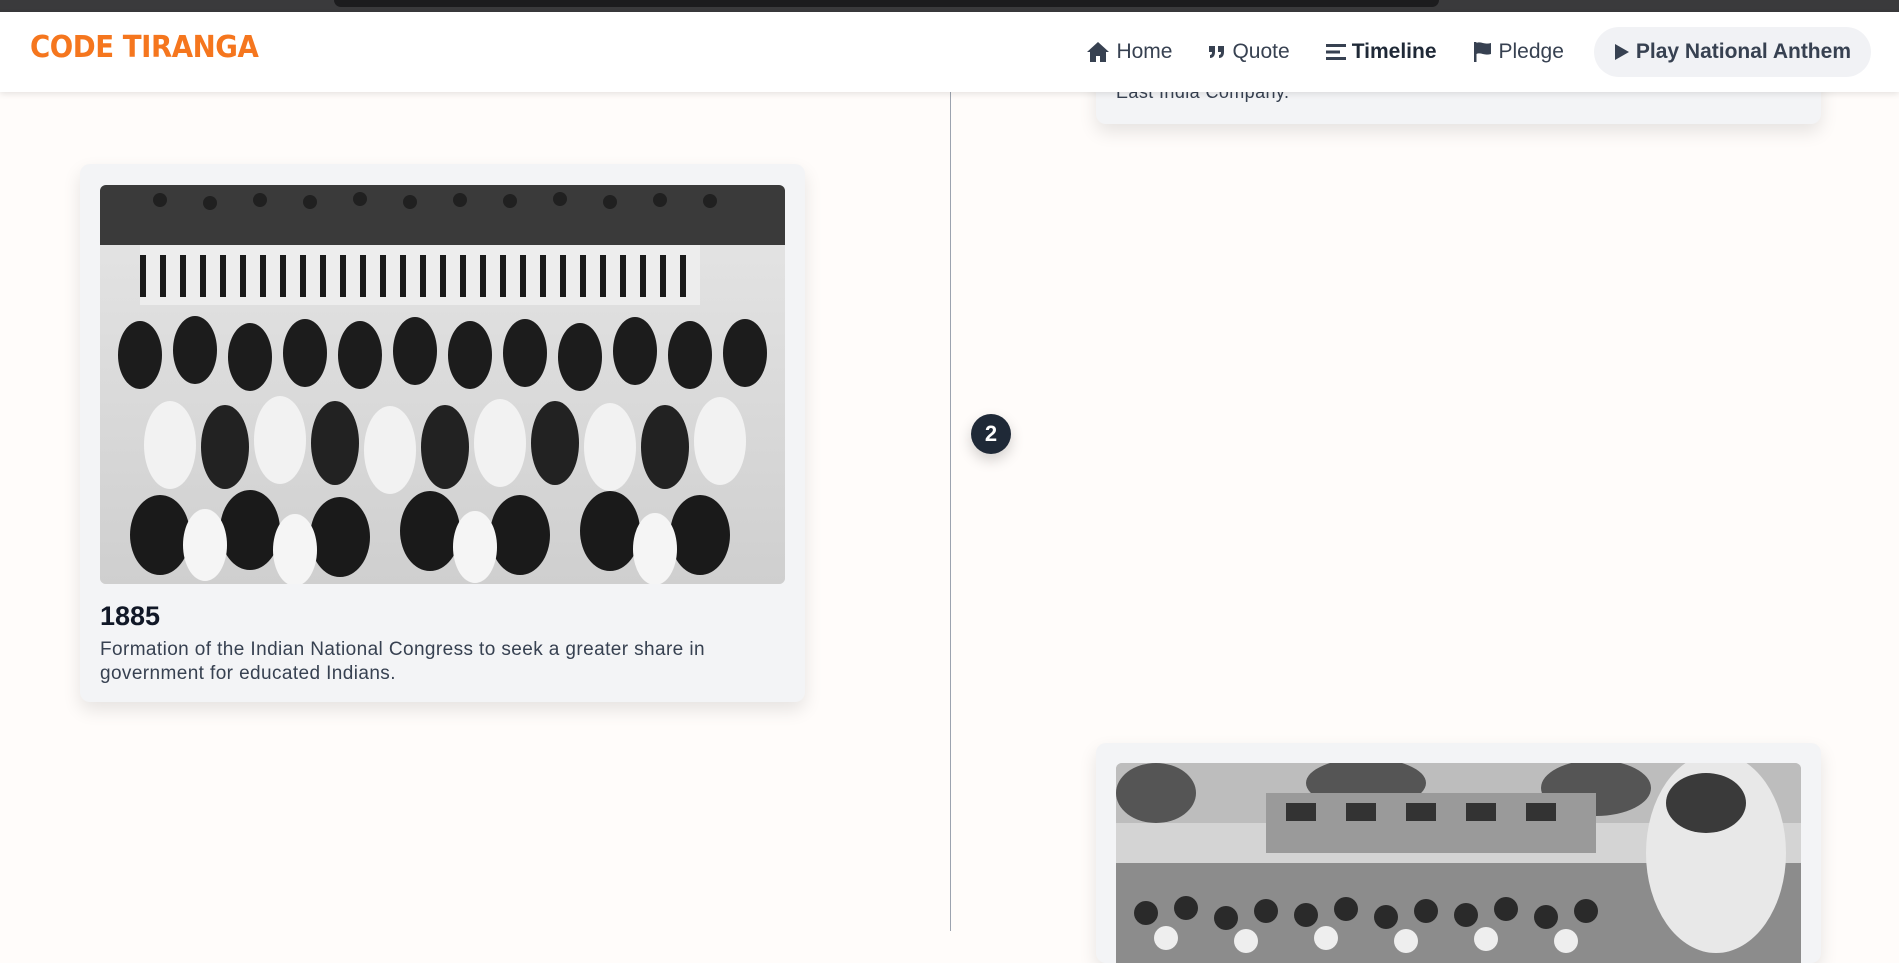  Describe the element at coordinates (1531, 51) in the screenshot. I see `nav-pledge-label: Pledge` at that location.